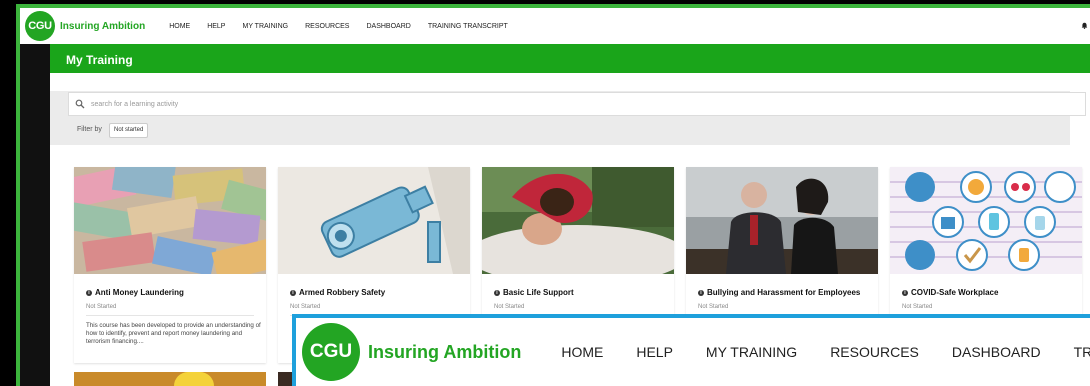 The image size is (1090, 386). I want to click on course-title: Armed Robbery Safety, so click(342, 292).